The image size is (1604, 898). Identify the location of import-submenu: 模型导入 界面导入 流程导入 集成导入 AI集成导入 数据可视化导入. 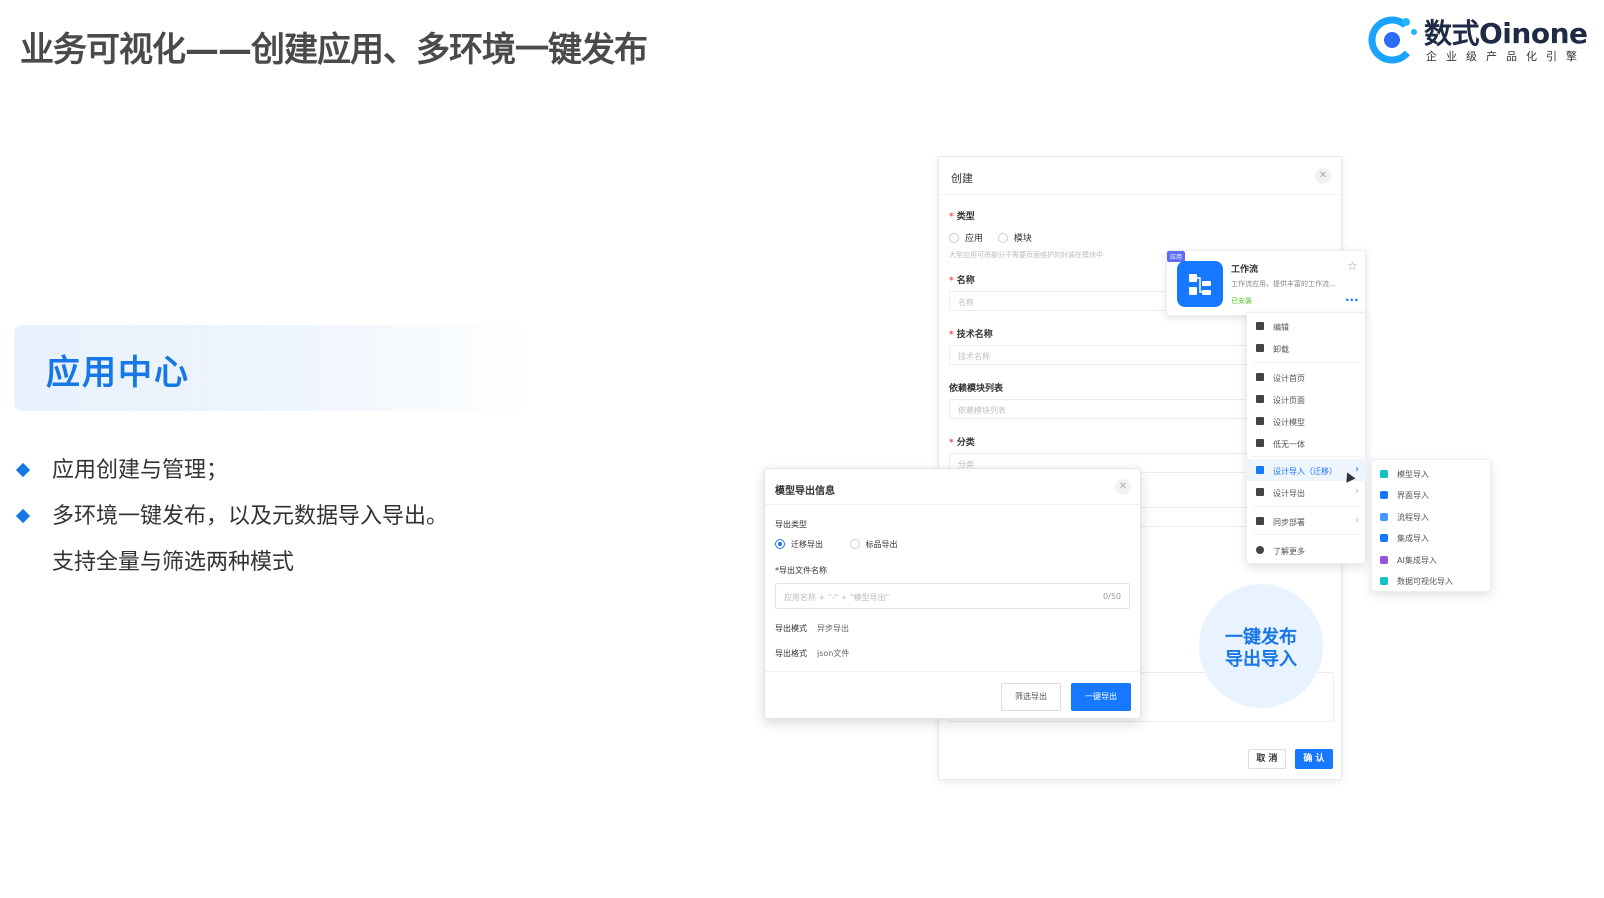
(1431, 525).